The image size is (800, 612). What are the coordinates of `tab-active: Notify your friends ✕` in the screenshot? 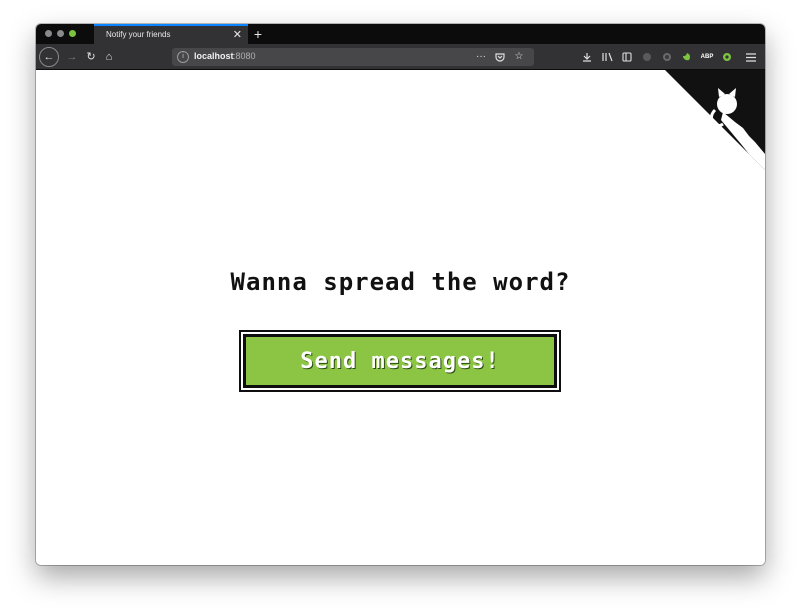 It's located at (171, 34).